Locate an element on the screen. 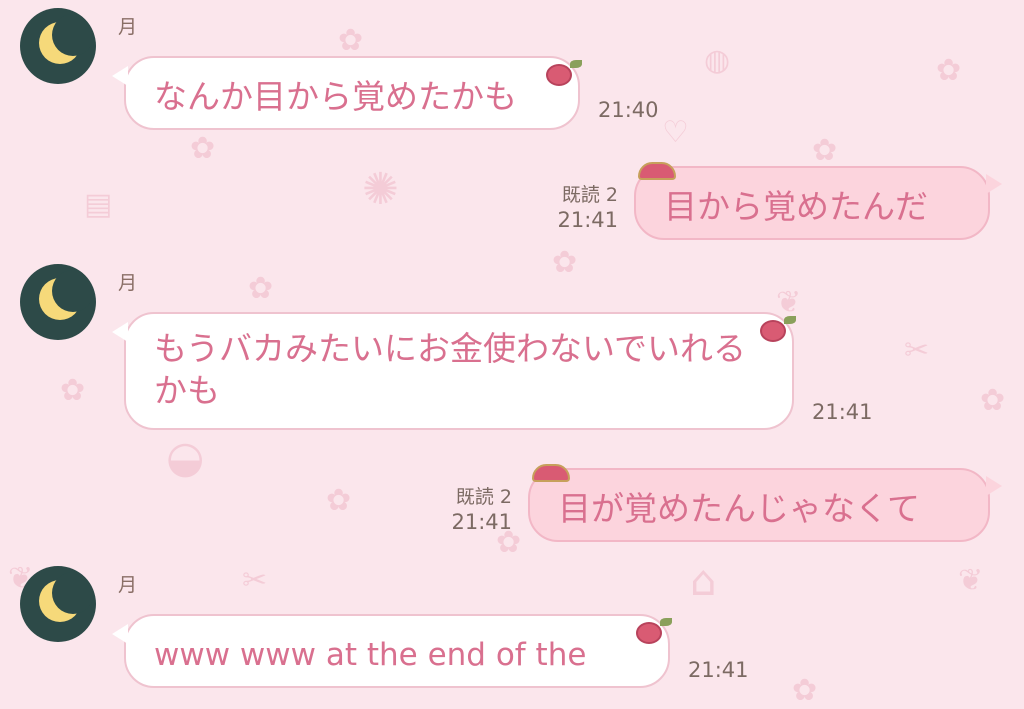  incoming-message-bubble: www www at the end of the is located at coordinates (392, 651).